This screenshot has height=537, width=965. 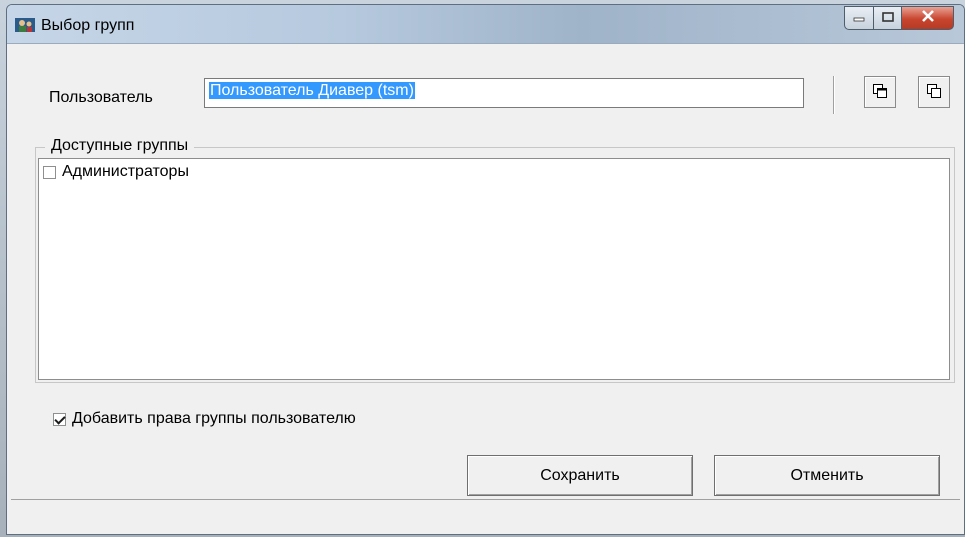 I want to click on toolbar-separator, so click(x=834, y=95).